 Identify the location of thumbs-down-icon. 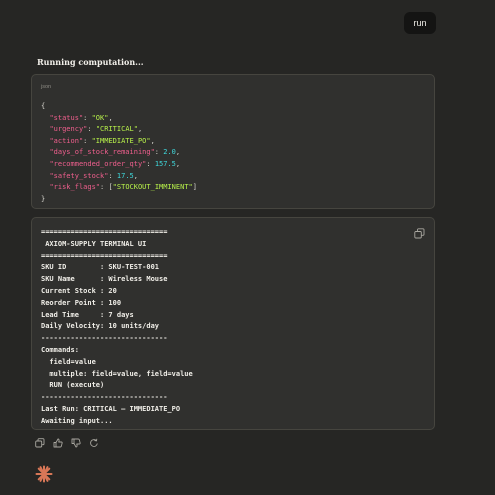
(76, 443).